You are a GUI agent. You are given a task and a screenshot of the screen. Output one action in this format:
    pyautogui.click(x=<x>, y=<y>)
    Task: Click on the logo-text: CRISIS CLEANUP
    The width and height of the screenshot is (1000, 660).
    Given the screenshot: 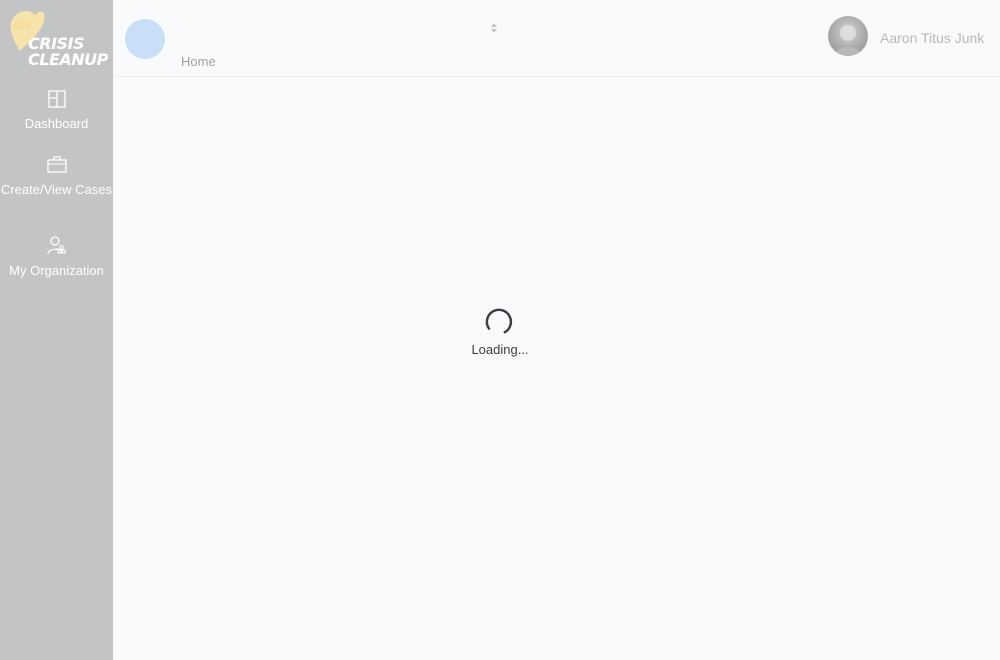 What is the action you would take?
    pyautogui.click(x=68, y=51)
    